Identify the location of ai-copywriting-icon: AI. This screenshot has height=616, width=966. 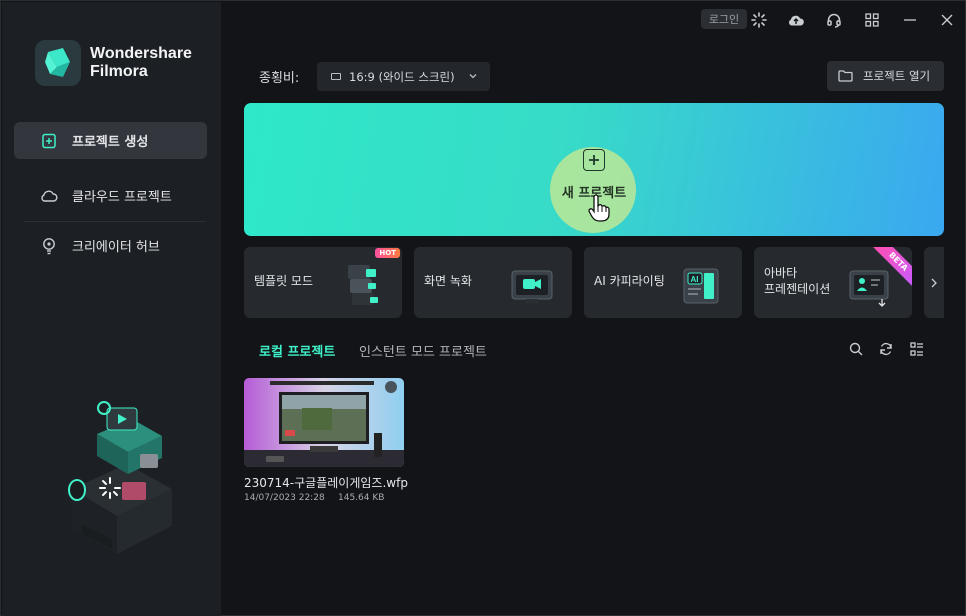
(702, 284).